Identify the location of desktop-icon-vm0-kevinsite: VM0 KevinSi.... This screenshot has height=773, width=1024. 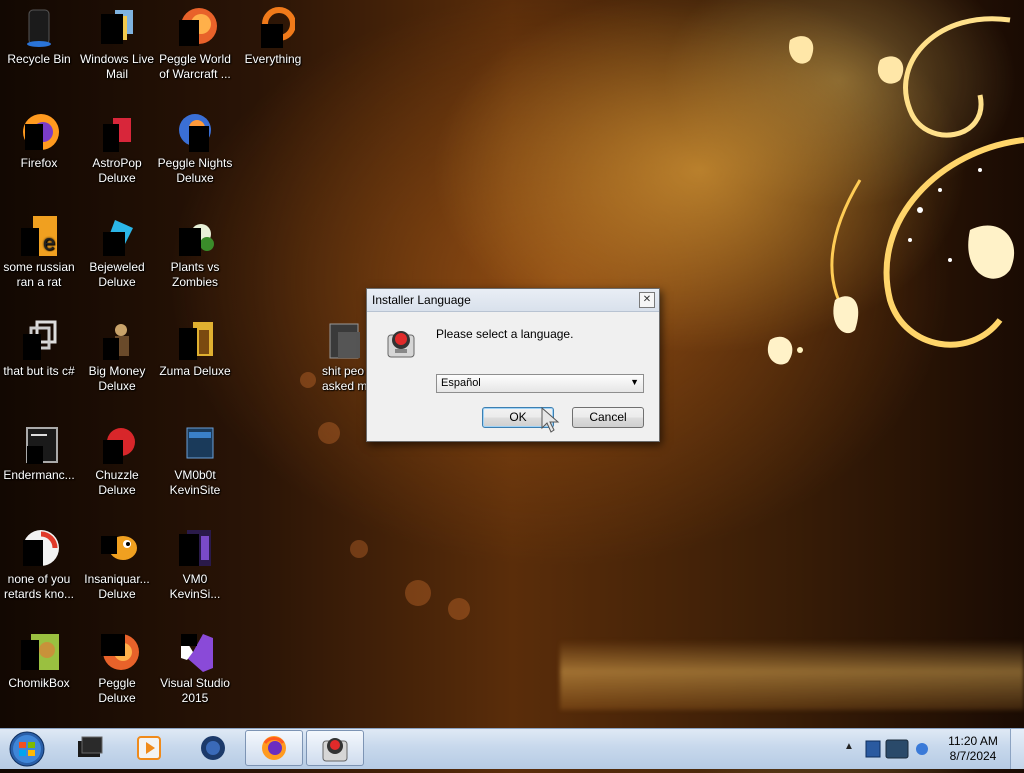
(195, 564).